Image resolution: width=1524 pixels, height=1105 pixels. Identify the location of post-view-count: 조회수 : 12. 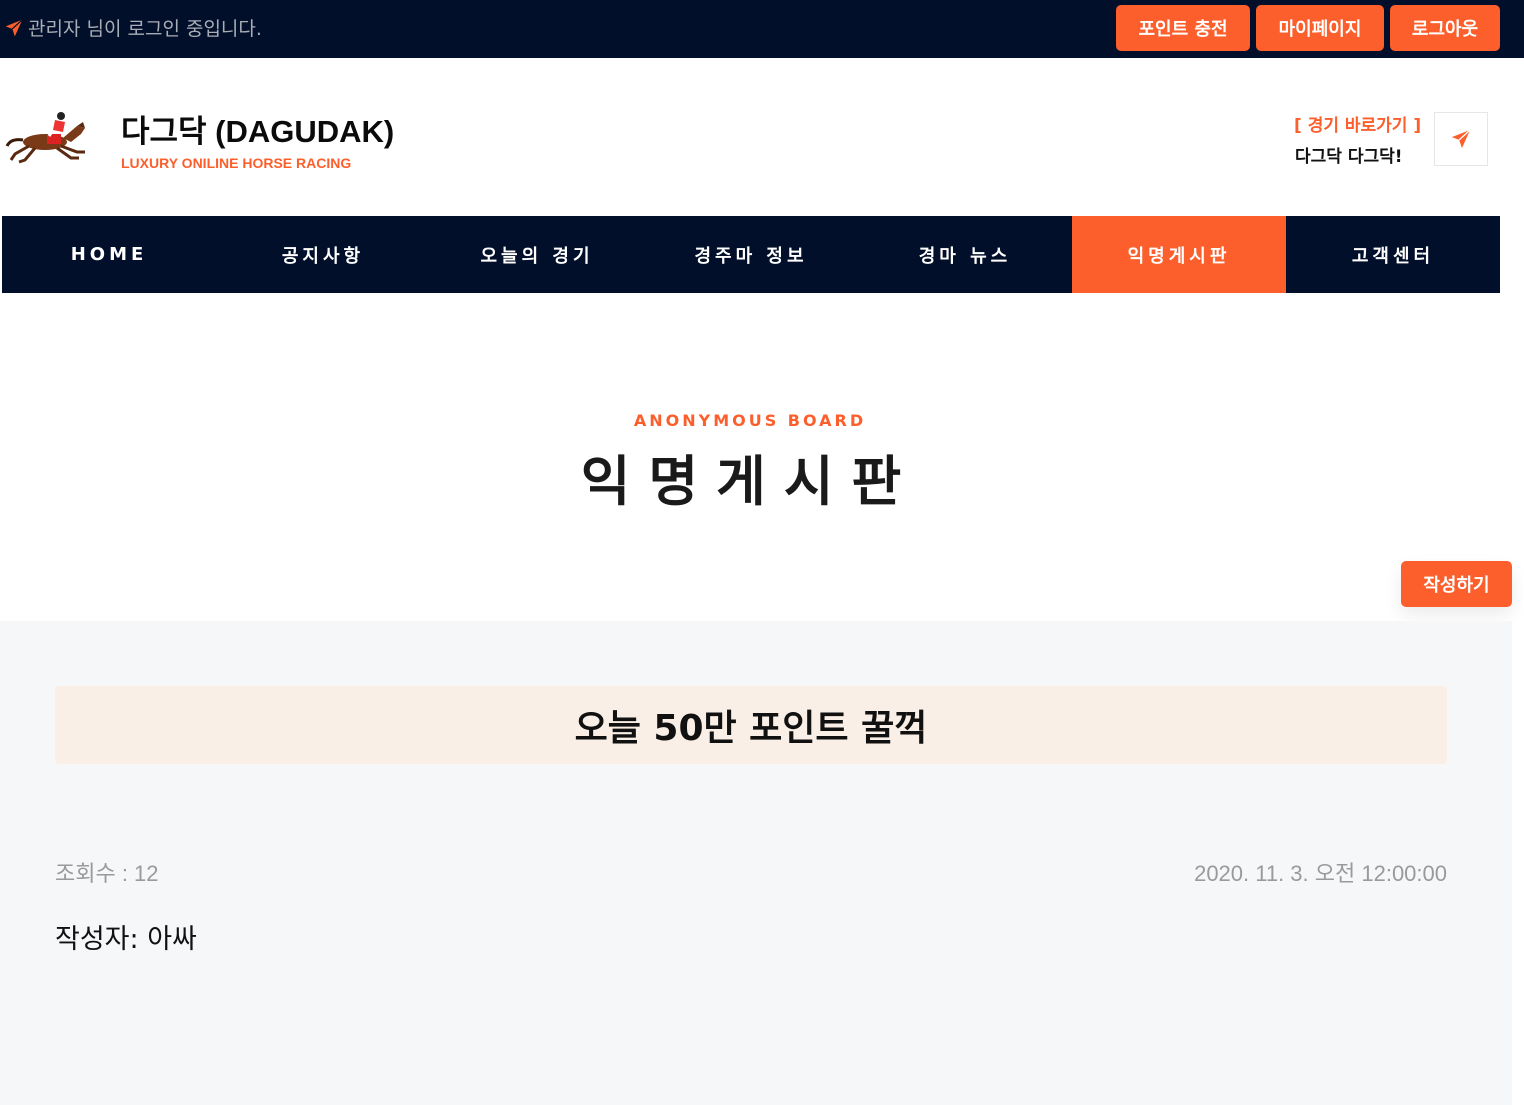
(107, 873).